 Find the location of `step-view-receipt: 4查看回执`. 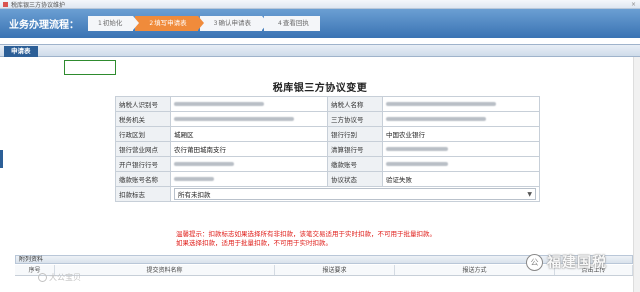

step-view-receipt: 4查看回执 is located at coordinates (291, 23).